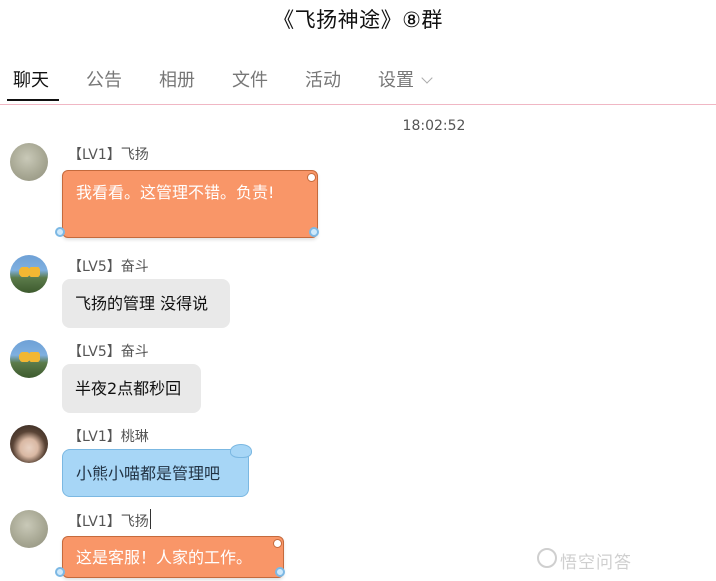 The height and width of the screenshot is (581, 716). I want to click on message-text: 飞扬的管理 没得说, so click(142, 303).